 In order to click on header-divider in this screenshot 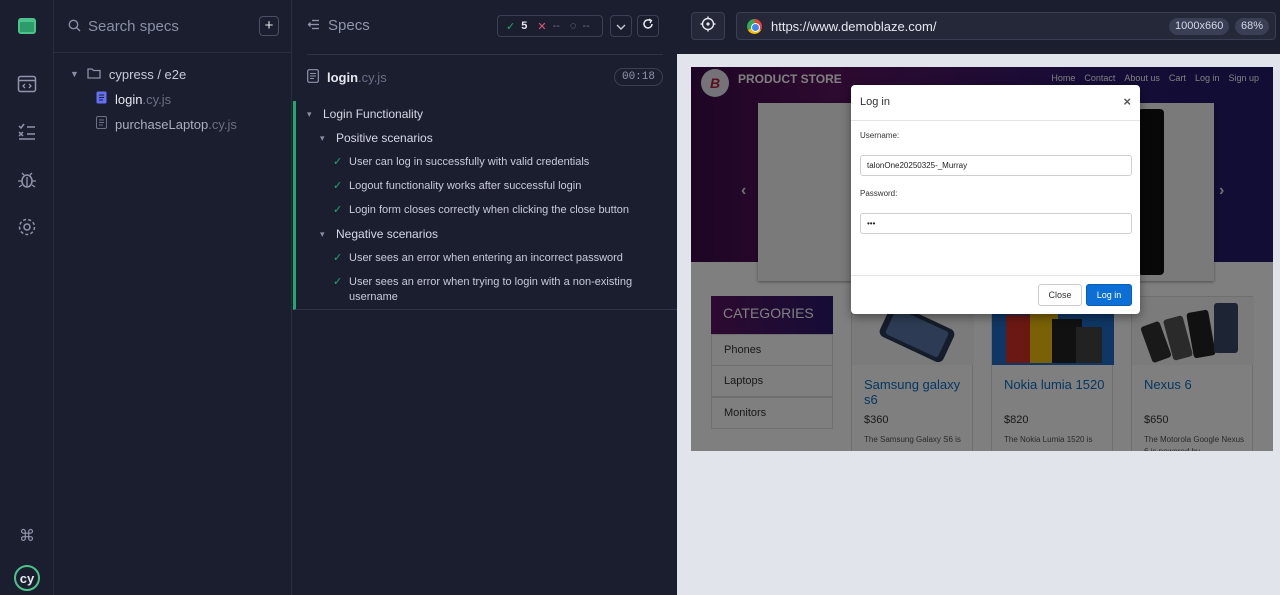, I will do `click(485, 54)`.